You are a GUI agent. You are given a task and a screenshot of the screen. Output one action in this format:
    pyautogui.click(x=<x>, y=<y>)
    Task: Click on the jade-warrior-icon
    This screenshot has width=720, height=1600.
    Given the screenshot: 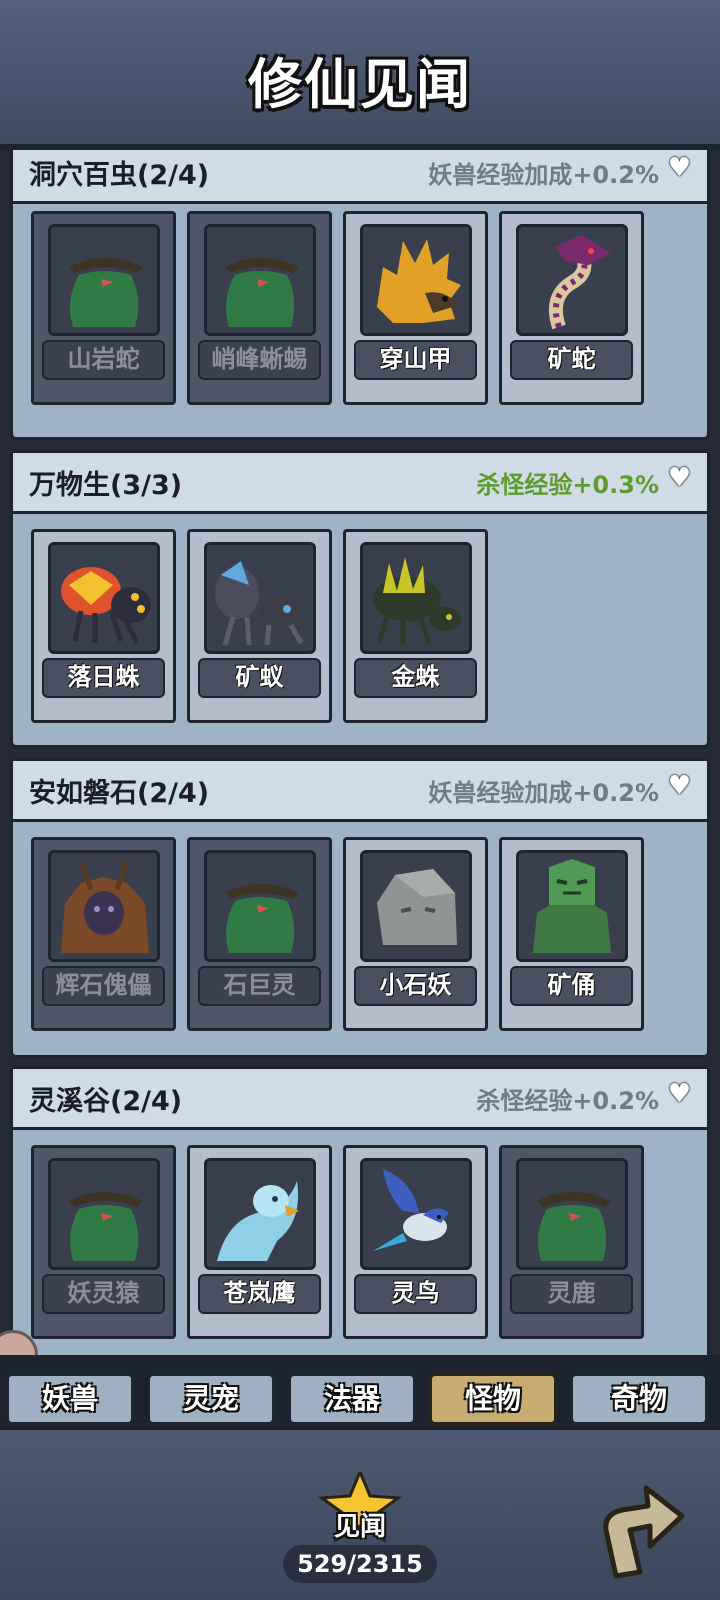 What is the action you would take?
    pyautogui.click(x=572, y=906)
    